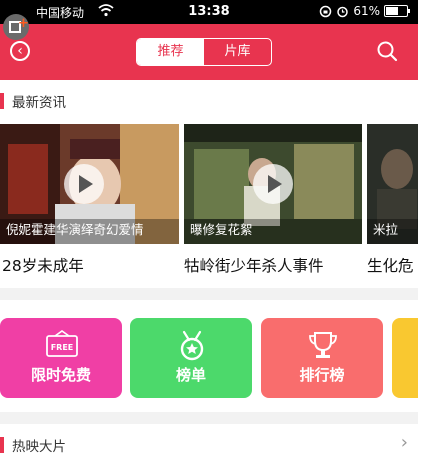 Image resolution: width=425 pixels, height=458 pixels. I want to click on ranking-tile: 排行榜, so click(322, 358).